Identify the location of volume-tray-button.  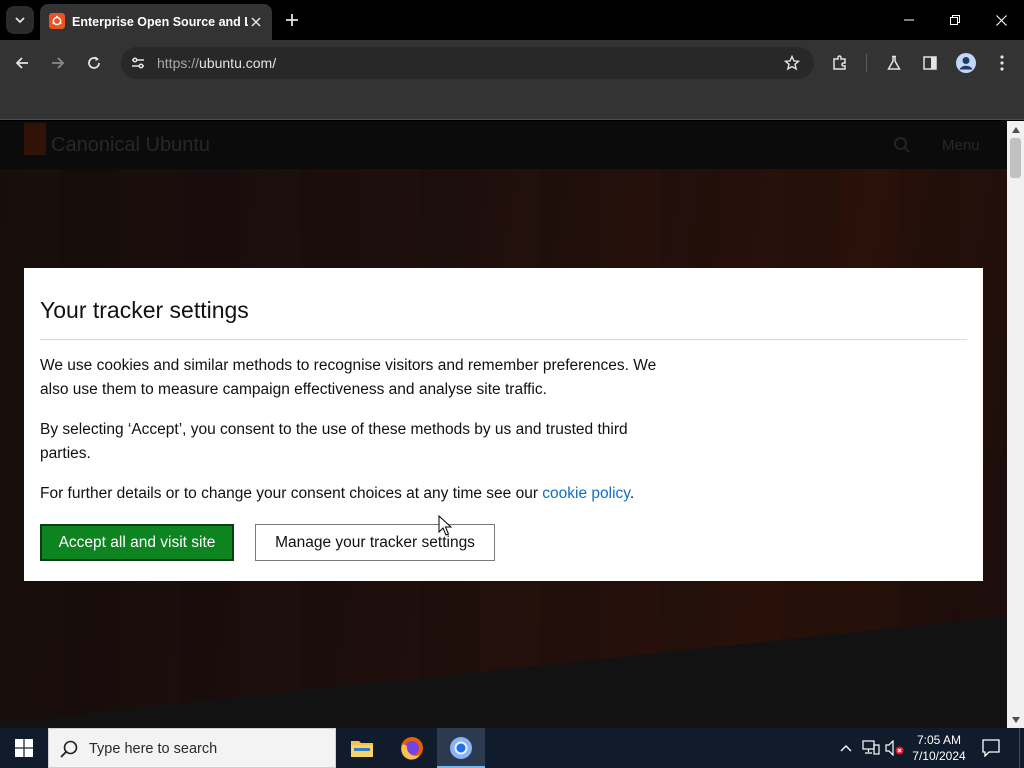
(895, 748).